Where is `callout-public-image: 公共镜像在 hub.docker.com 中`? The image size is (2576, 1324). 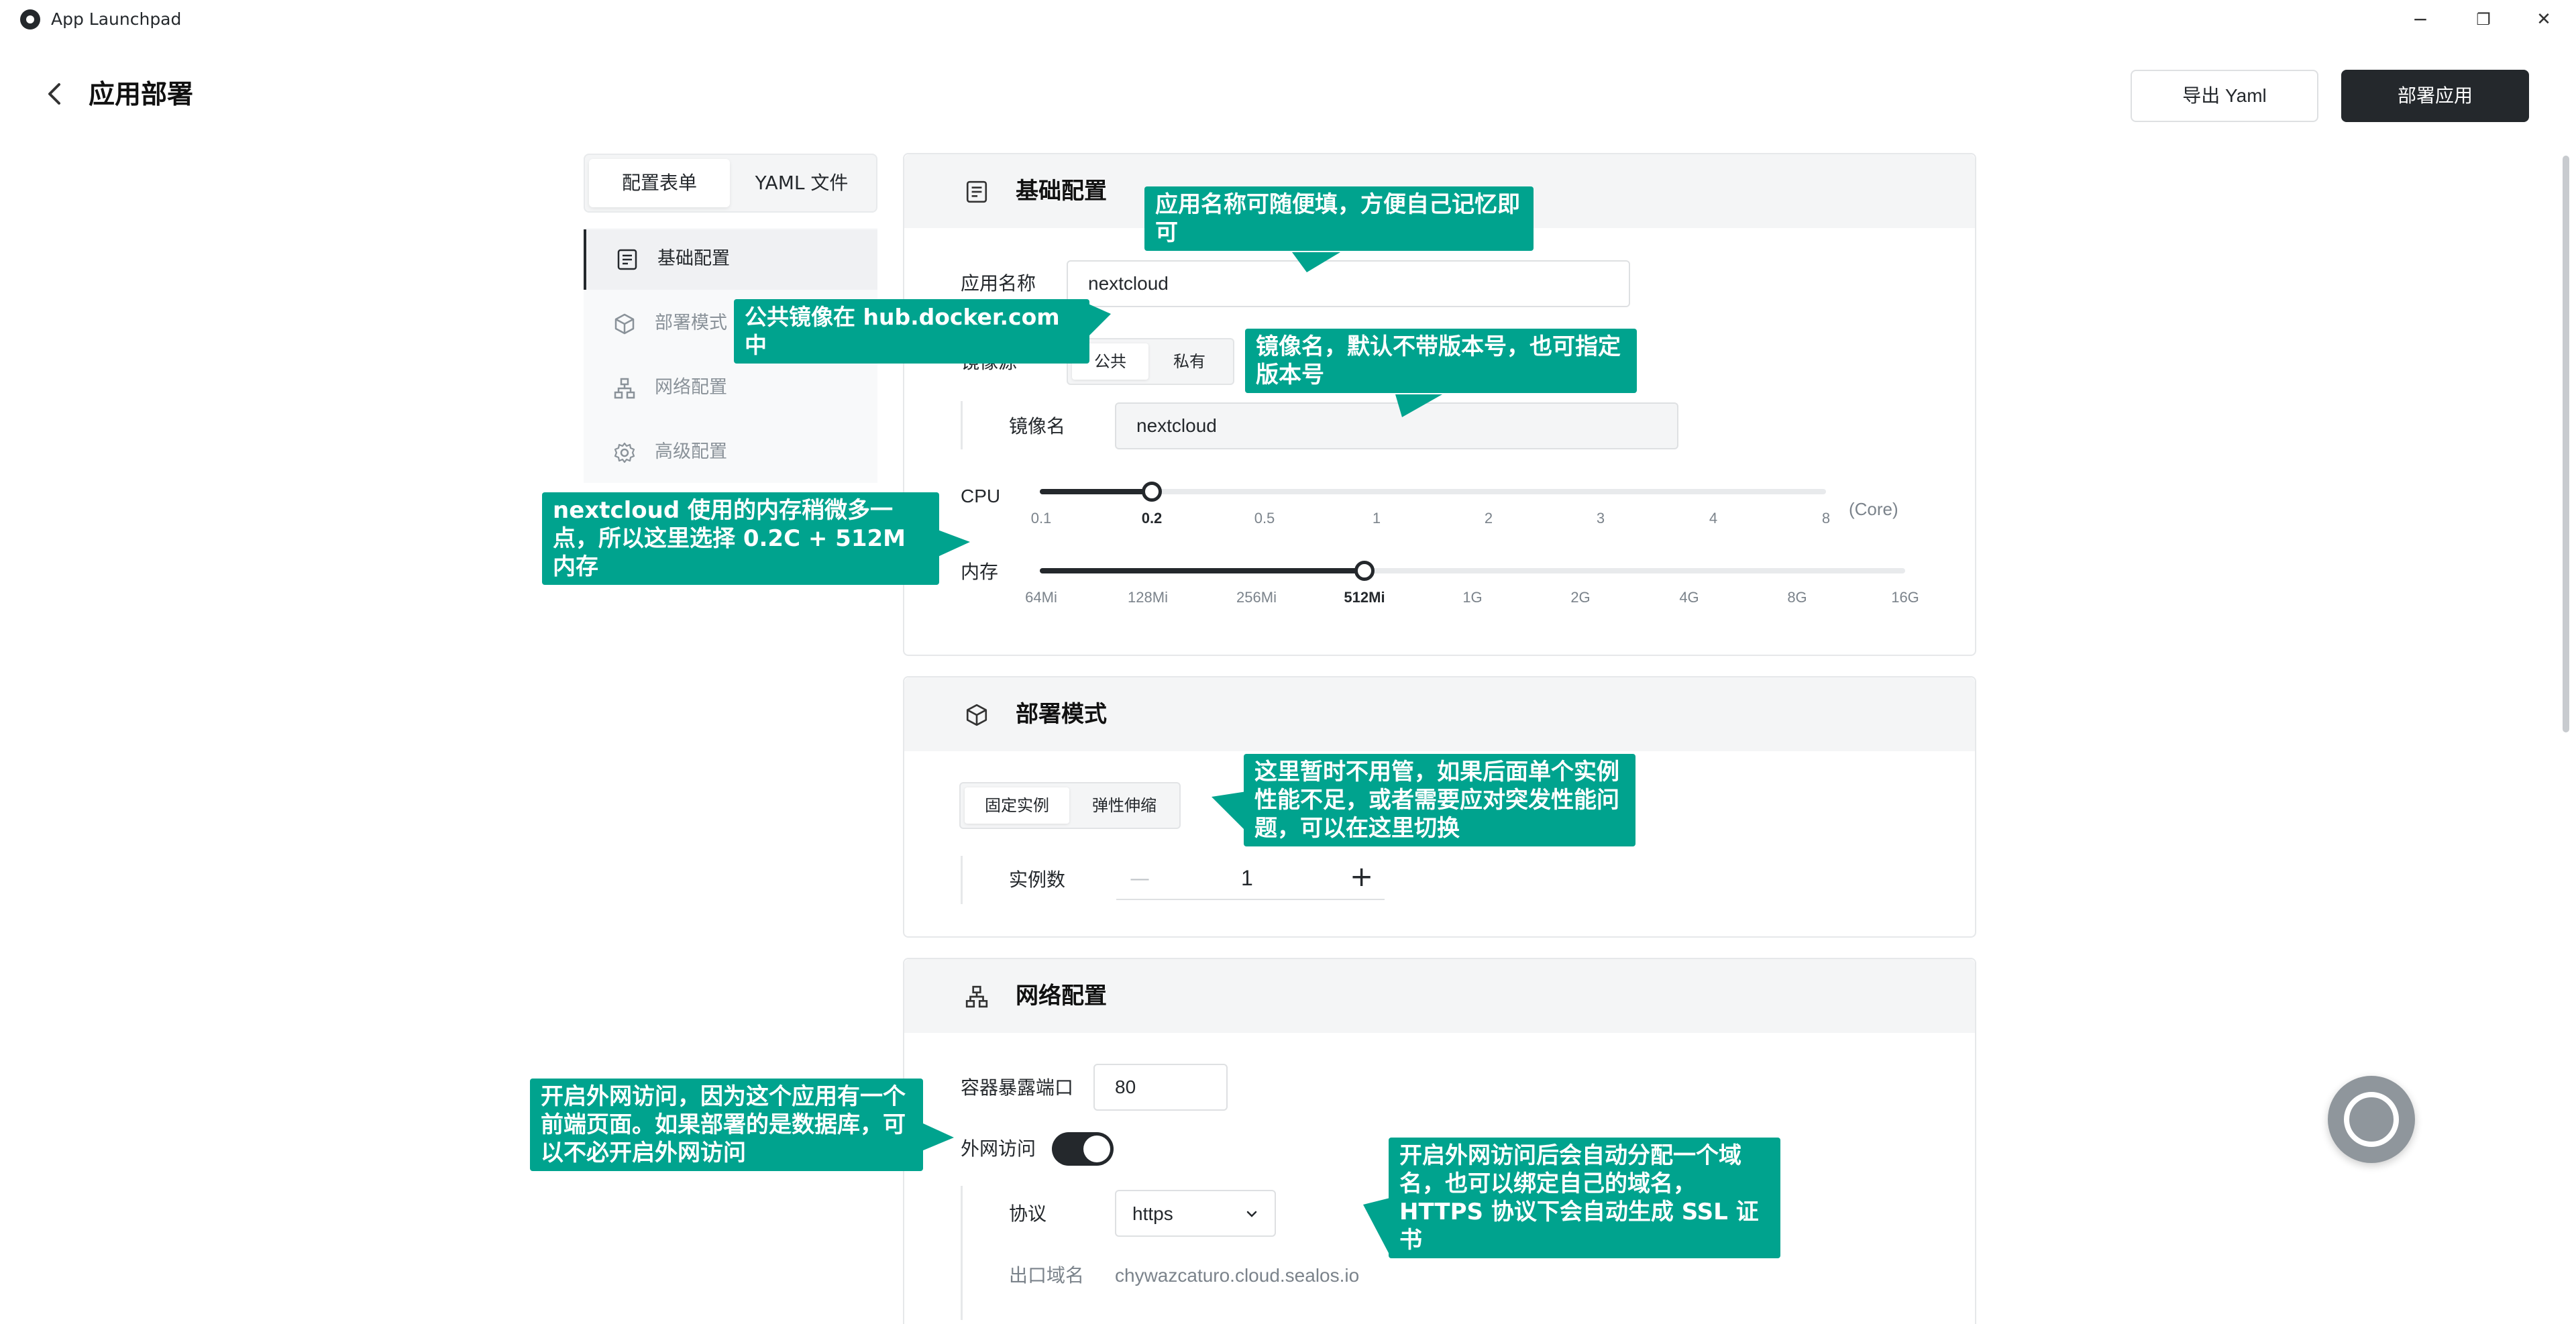 callout-public-image: 公共镜像在 hub.docker.com 中 is located at coordinates (911, 331).